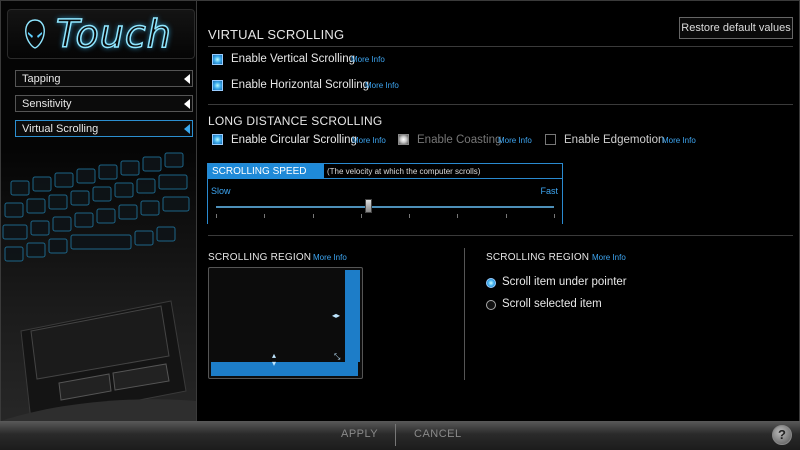 This screenshot has width=800, height=450. What do you see at coordinates (369, 140) in the screenshot?
I see `circular-more-info-link: More Info` at bounding box center [369, 140].